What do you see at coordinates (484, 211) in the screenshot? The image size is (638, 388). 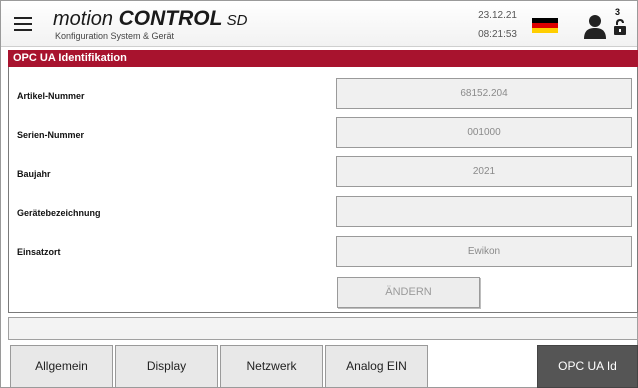 I see `field-geraetebezeichnung` at bounding box center [484, 211].